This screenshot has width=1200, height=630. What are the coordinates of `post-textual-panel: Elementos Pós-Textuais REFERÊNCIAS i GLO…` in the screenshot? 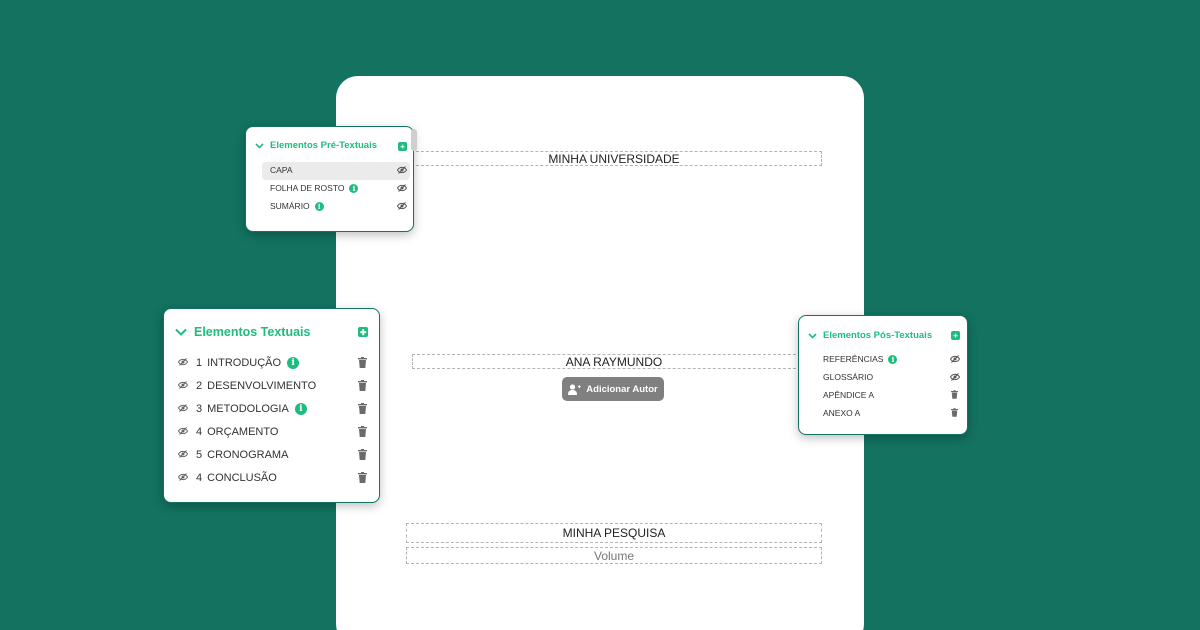 It's located at (883, 375).